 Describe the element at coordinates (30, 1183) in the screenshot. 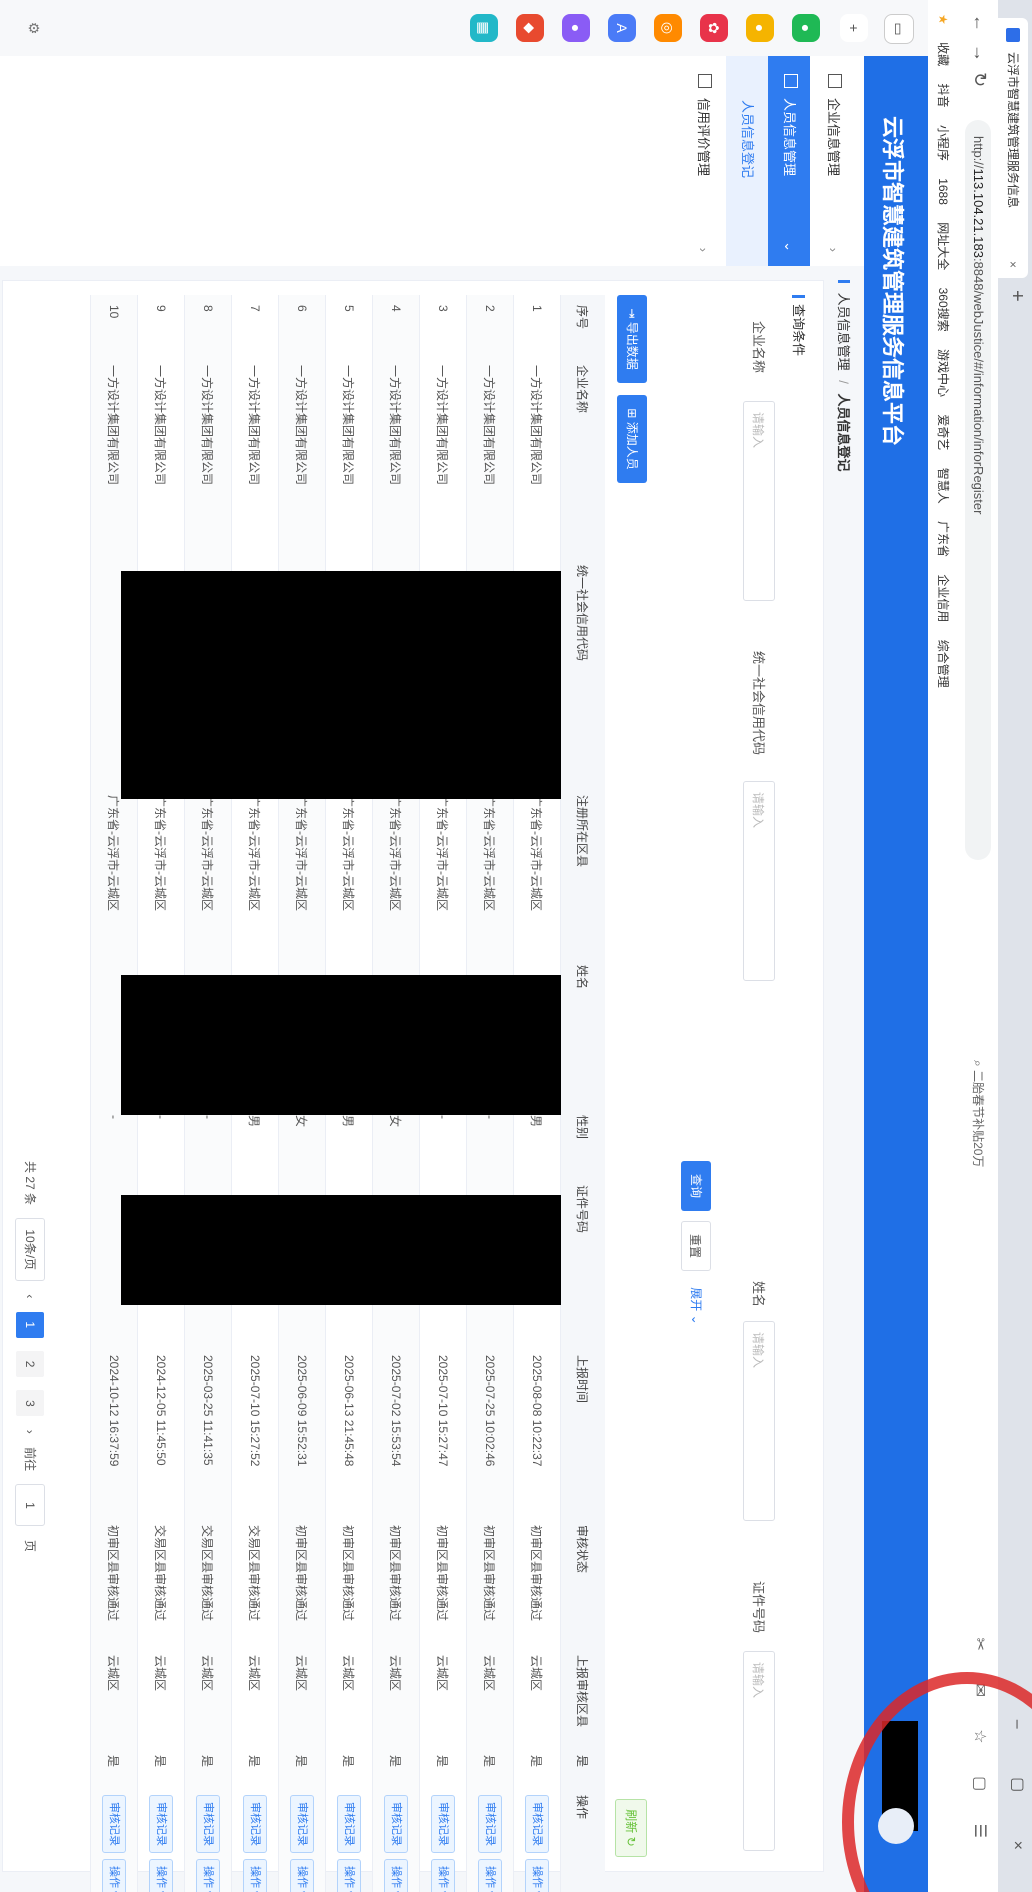

I see `pagination-total: 共 27 条` at that location.